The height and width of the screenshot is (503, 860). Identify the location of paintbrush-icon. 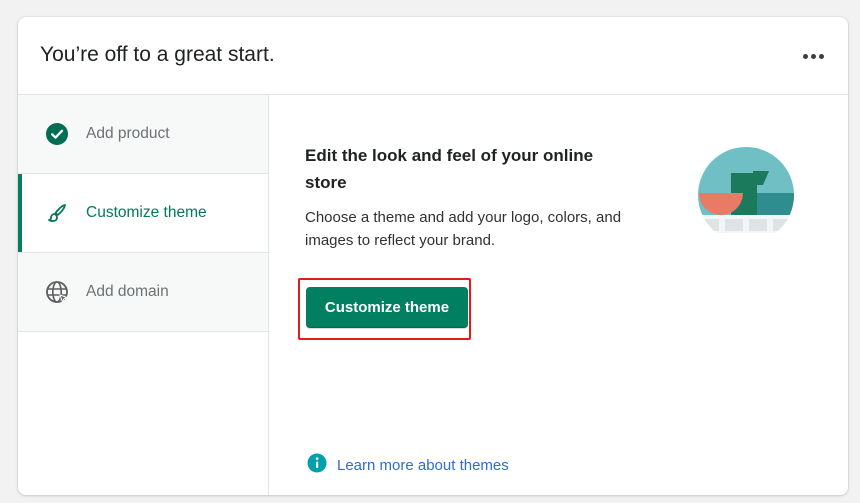
(57, 213).